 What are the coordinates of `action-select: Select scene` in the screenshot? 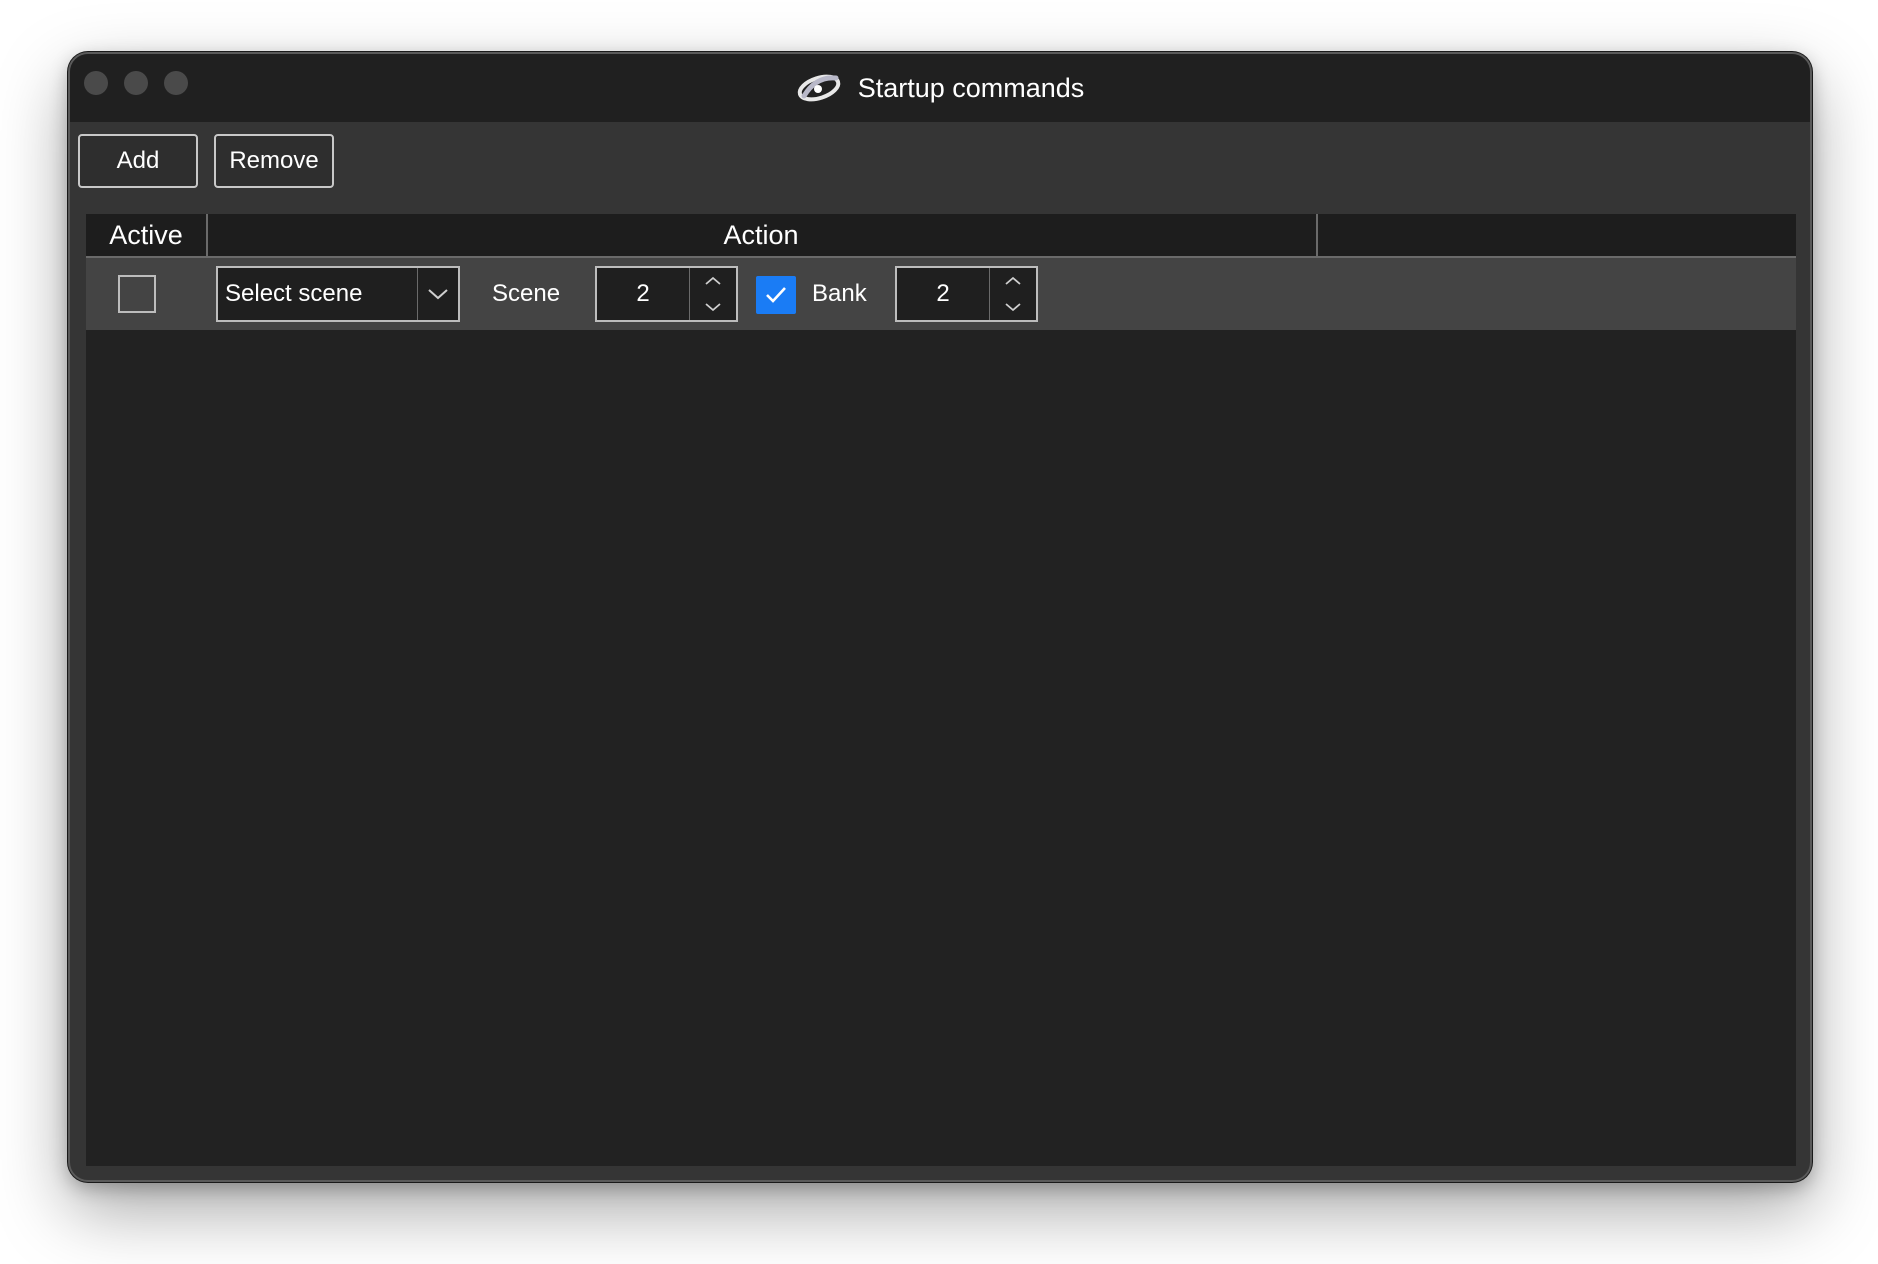 It's located at (338, 294).